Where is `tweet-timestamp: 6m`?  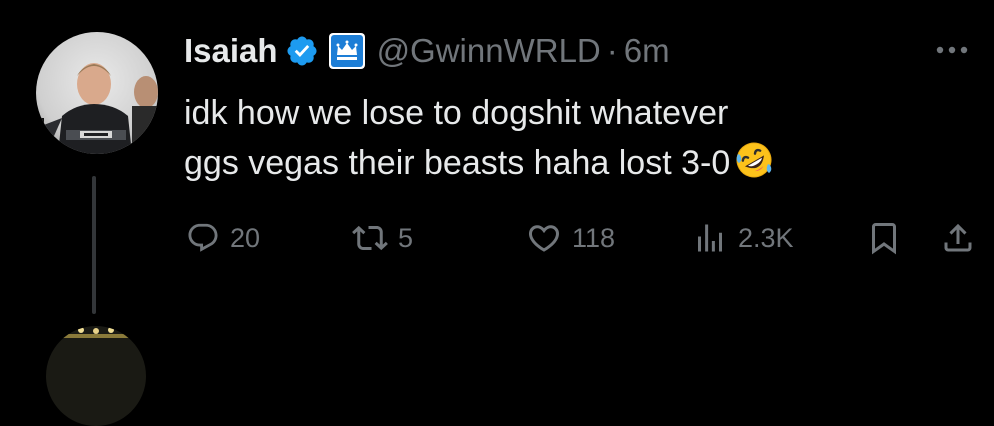 tweet-timestamp: 6m is located at coordinates (647, 51).